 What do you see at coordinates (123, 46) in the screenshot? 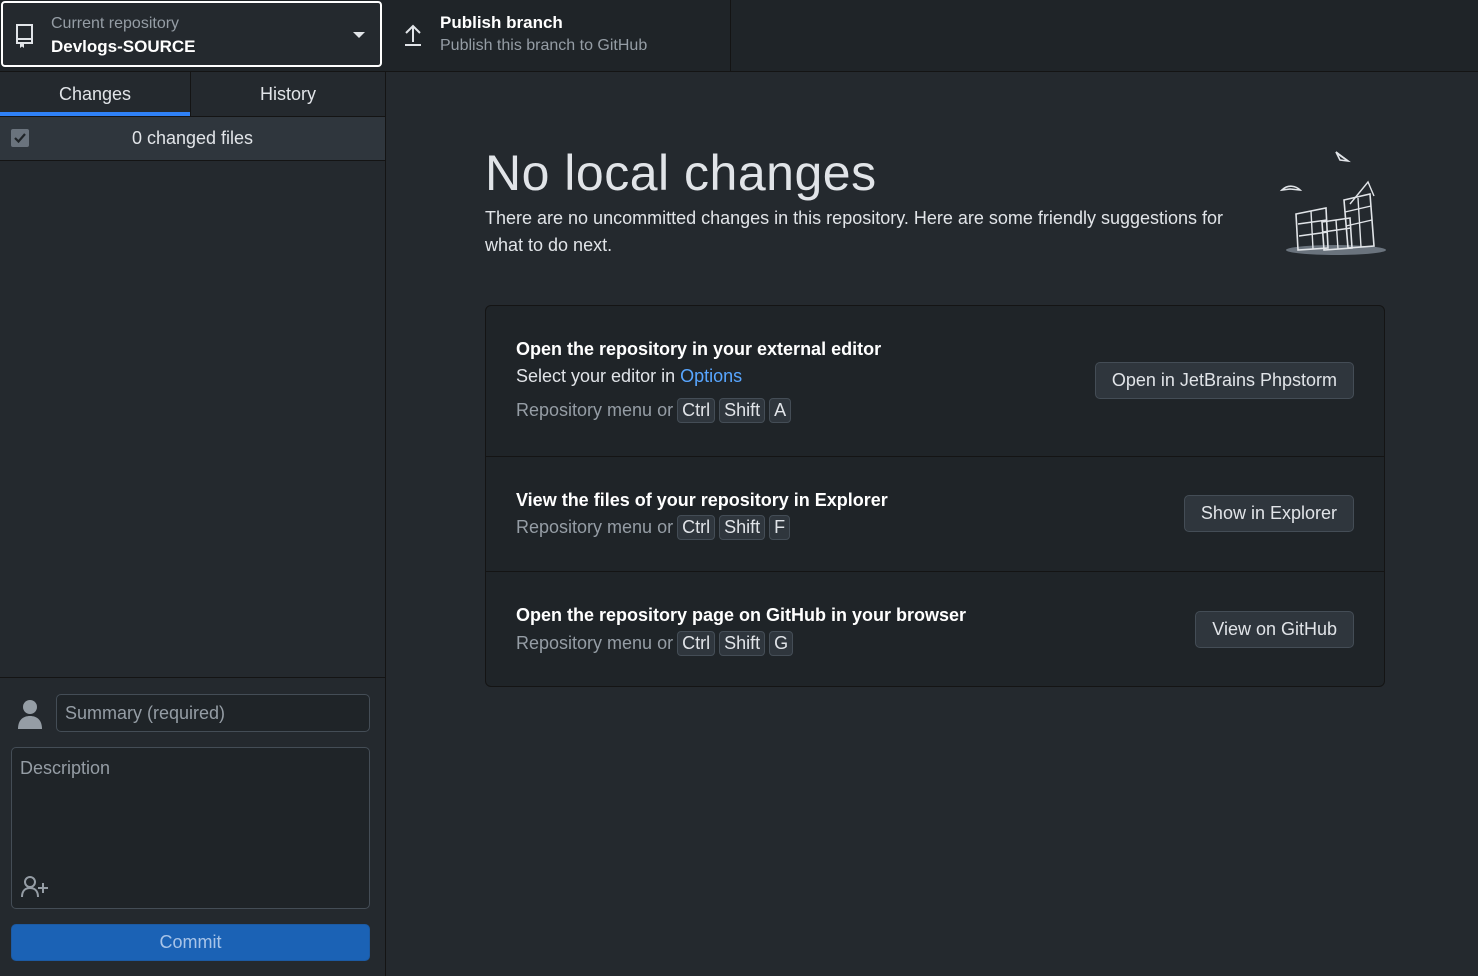
I see `repository-name: Devlogs-SOURCE` at bounding box center [123, 46].